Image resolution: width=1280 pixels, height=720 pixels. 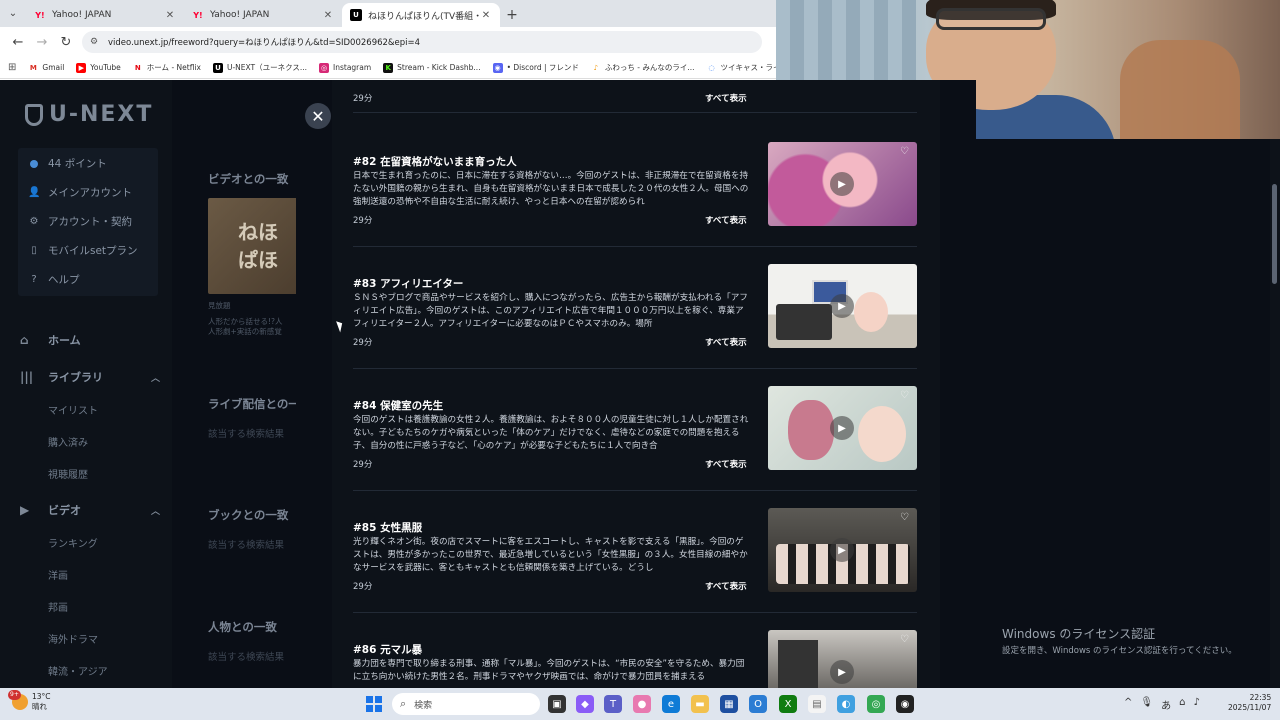 I want to click on notepad-icon: ▤, so click(x=817, y=704).